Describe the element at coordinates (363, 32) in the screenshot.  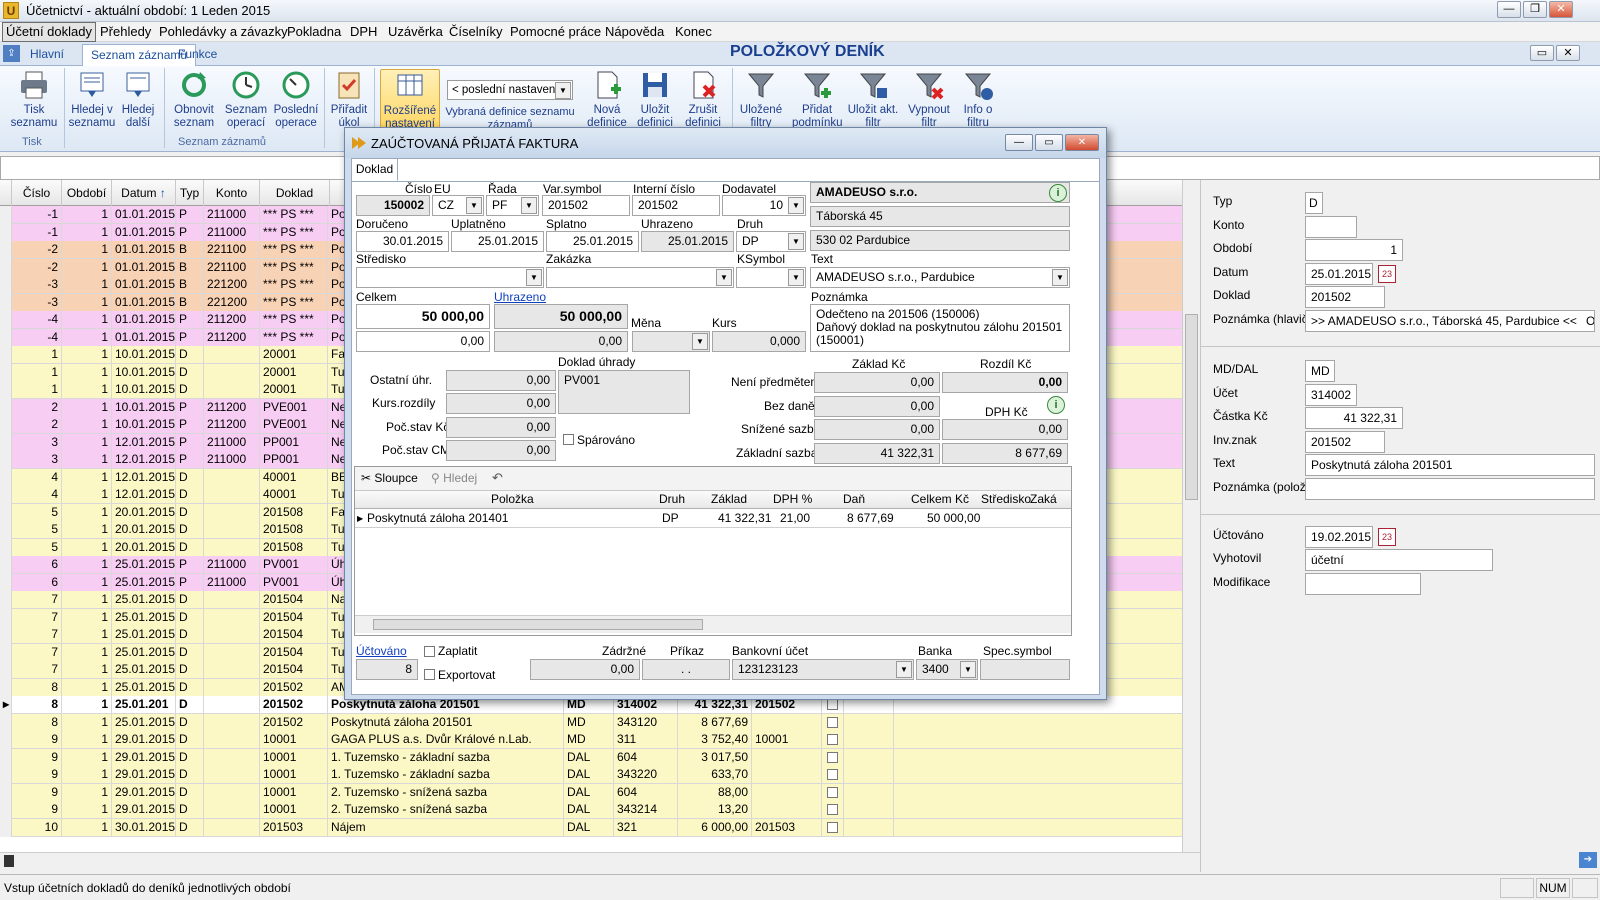
I see `menu-dph: DPH` at that location.